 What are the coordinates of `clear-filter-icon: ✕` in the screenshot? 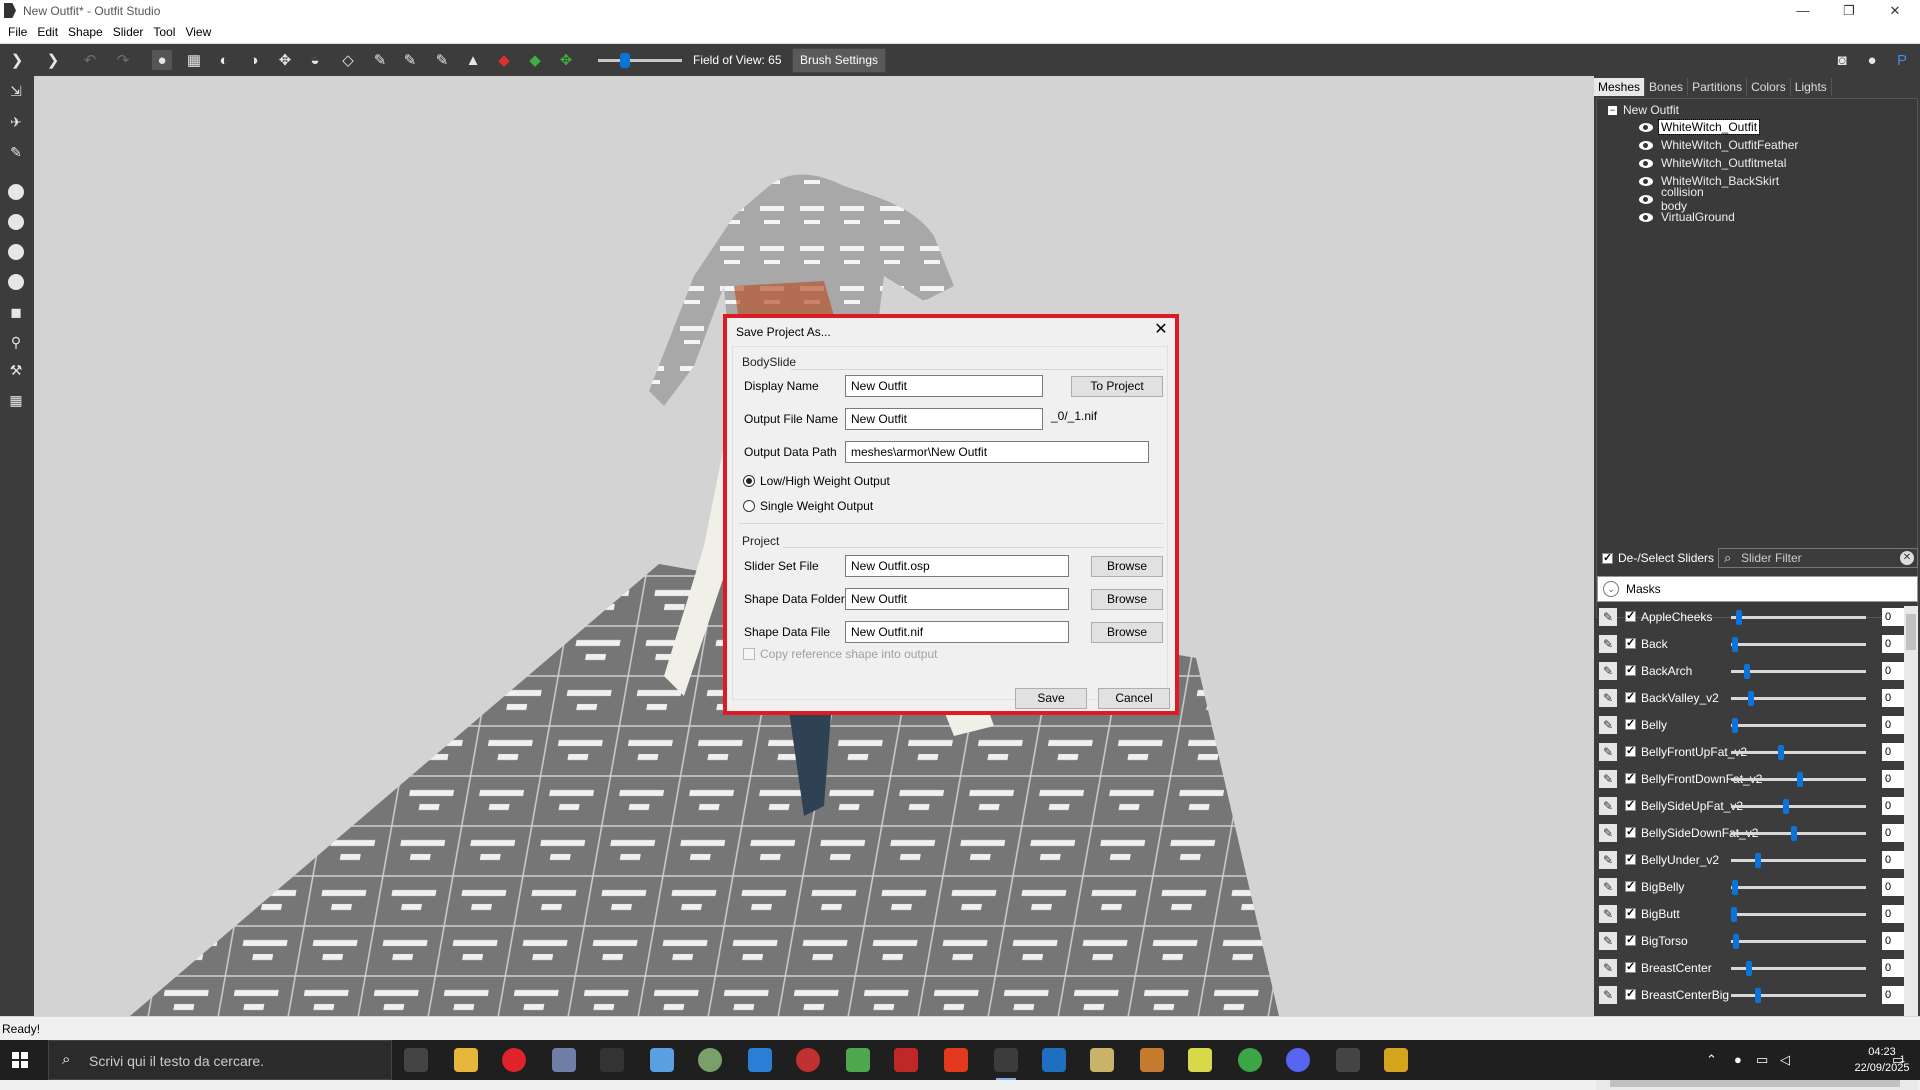 It's located at (1907, 558).